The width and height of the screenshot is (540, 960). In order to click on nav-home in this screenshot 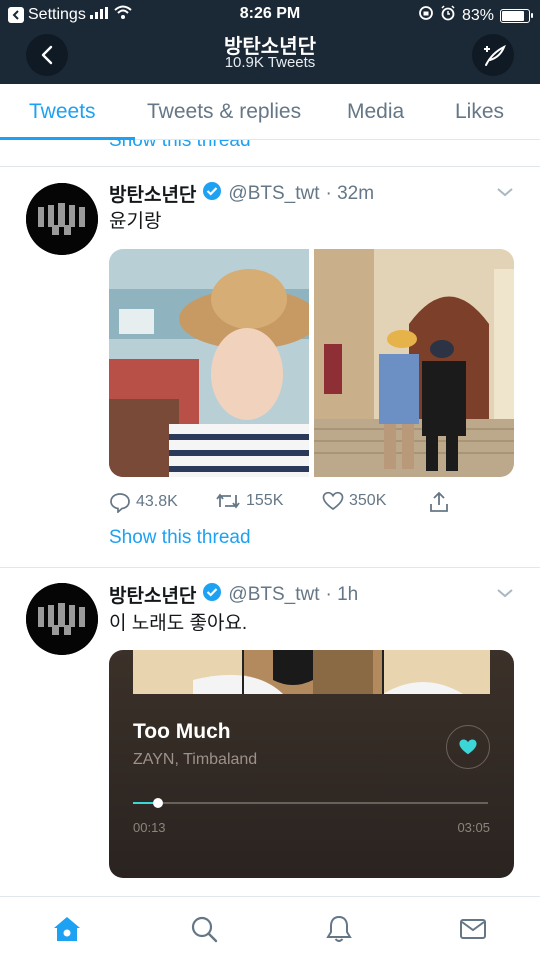, I will do `click(67, 929)`.